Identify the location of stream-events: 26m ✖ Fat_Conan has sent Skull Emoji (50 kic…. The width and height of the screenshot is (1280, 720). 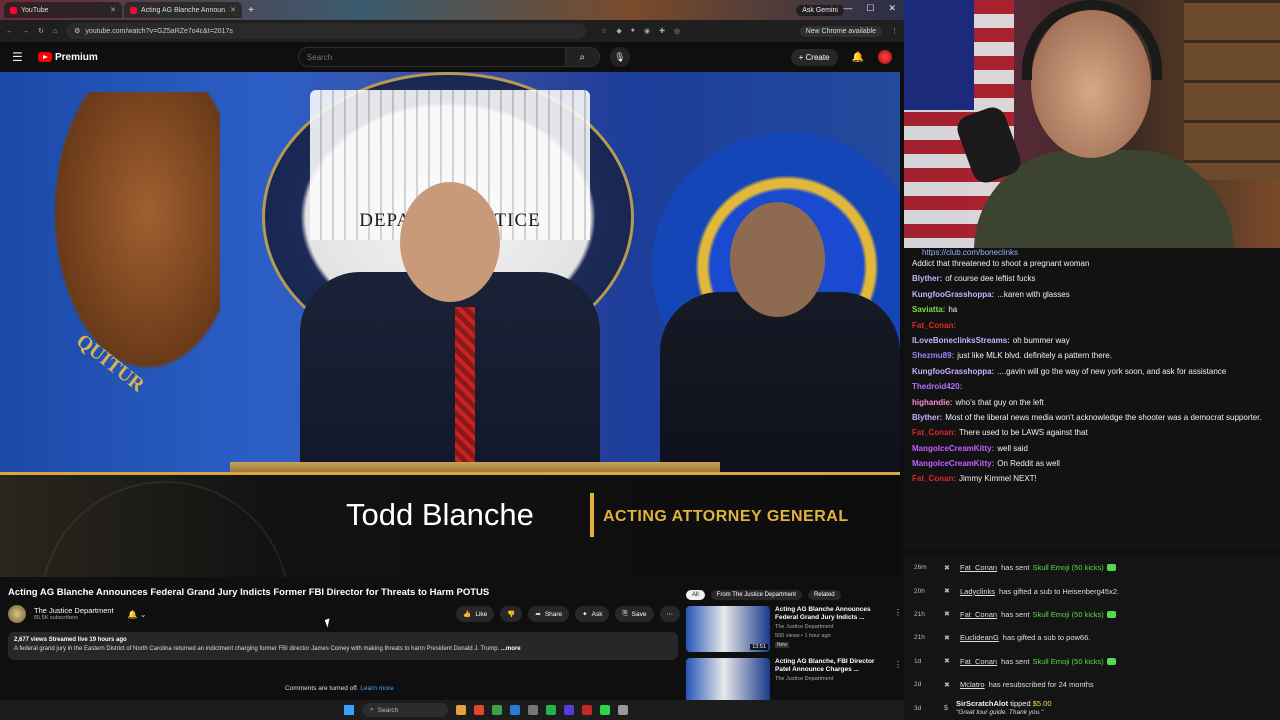
(1092, 638).